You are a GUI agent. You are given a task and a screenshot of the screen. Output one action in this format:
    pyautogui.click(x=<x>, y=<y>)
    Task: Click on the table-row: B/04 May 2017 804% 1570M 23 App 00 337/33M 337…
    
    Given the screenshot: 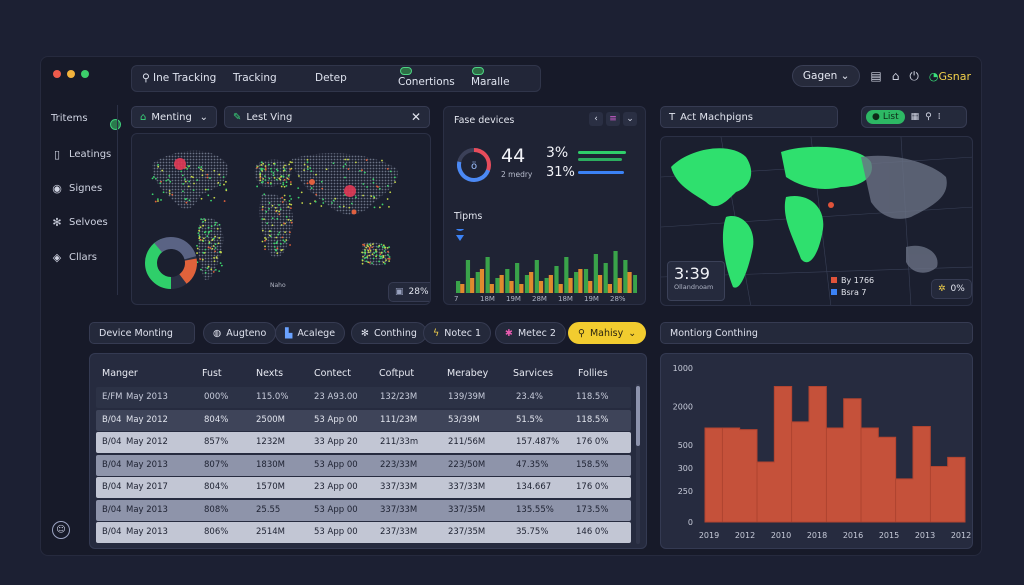 What is the action you would take?
    pyautogui.click(x=363, y=487)
    